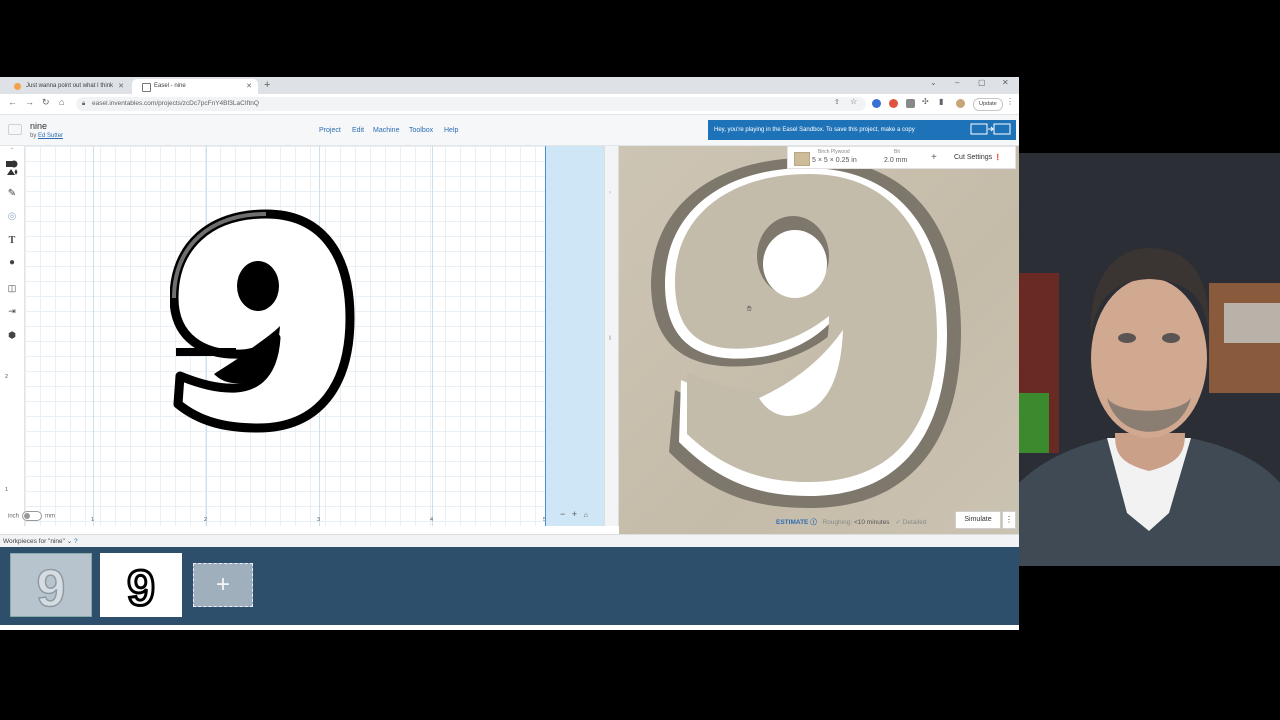 Image resolution: width=1280 pixels, height=720 pixels. Describe the element at coordinates (509, 627) in the screenshot. I see `window-bottom-edge` at that location.